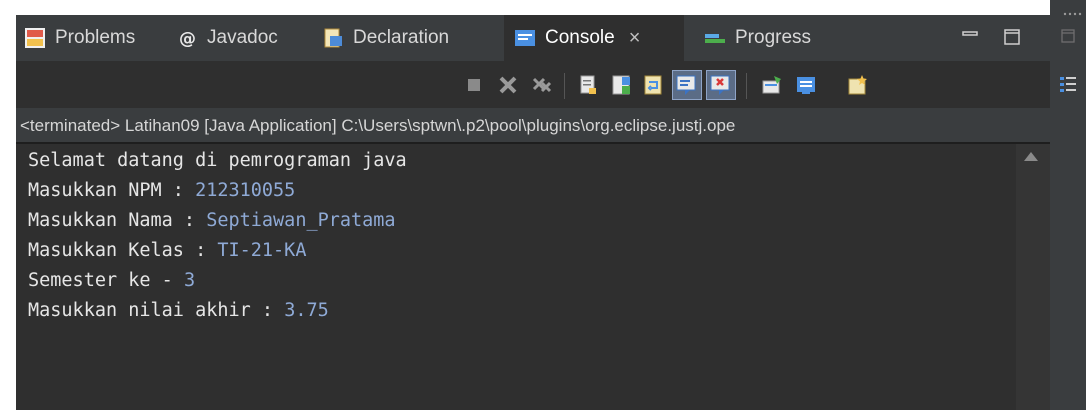  I want to click on more-icon, so click(1073, 9).